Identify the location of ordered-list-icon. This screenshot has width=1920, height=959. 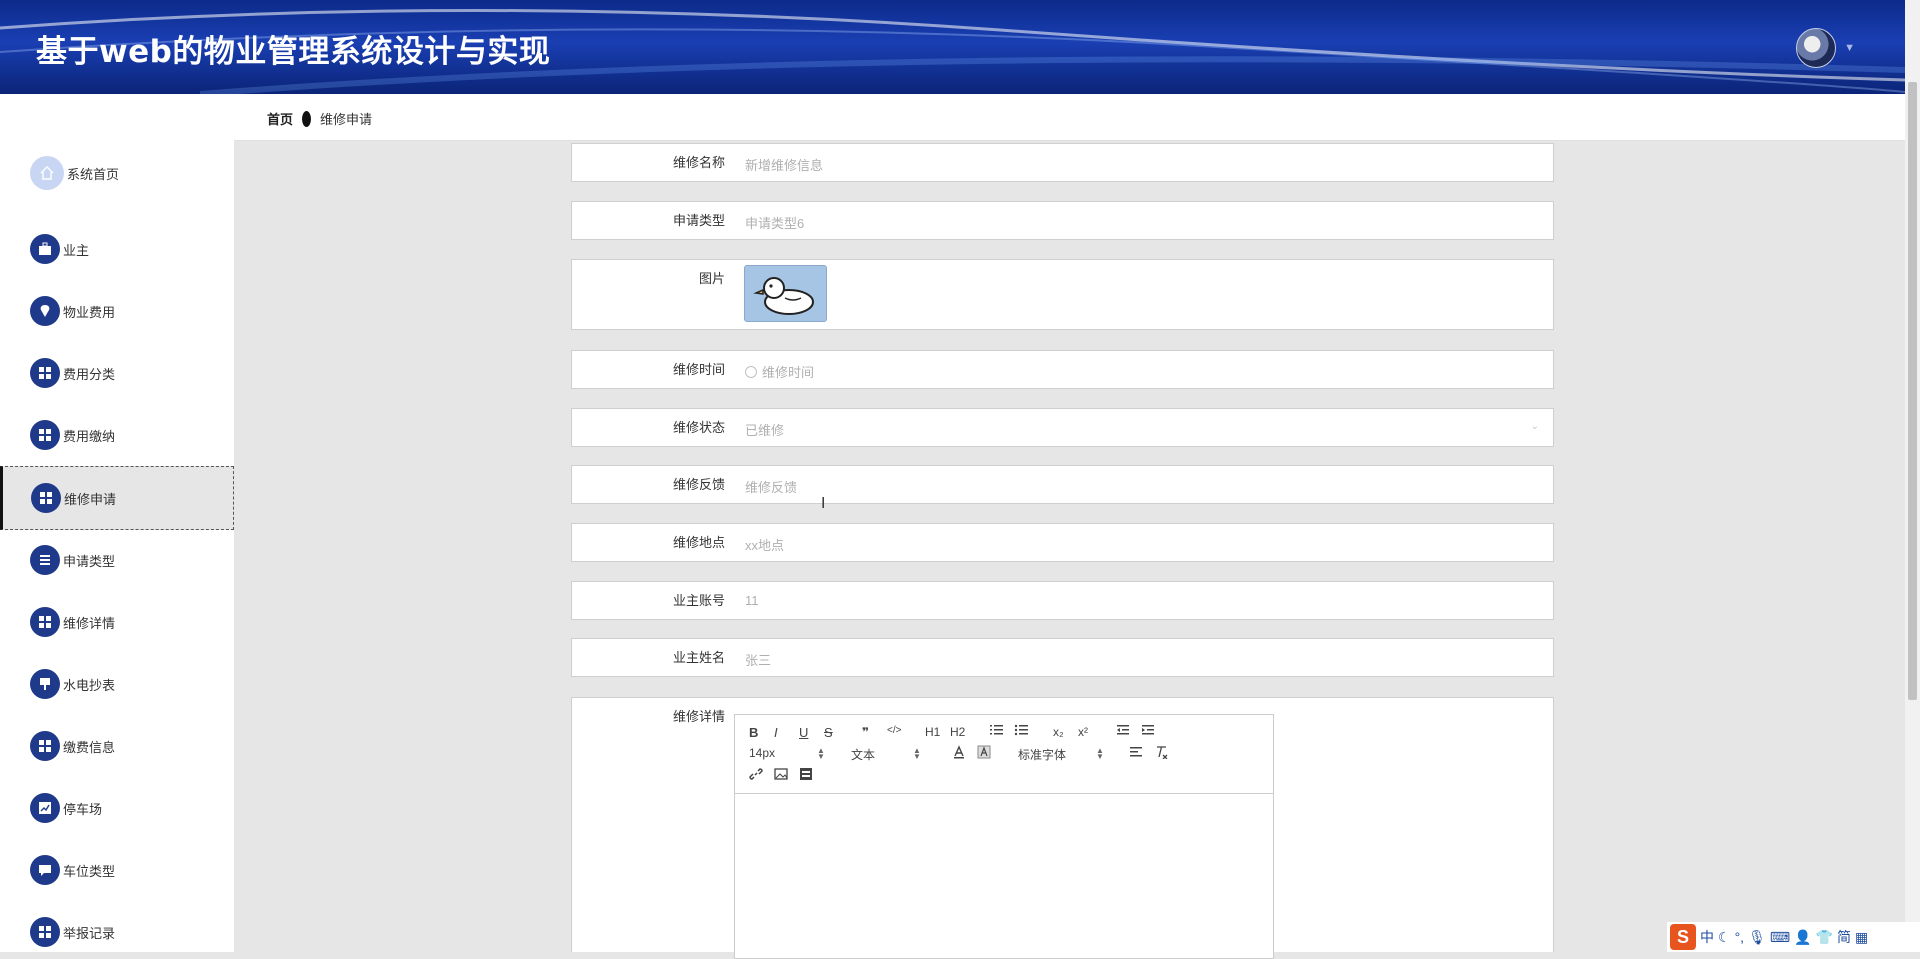
(996, 731).